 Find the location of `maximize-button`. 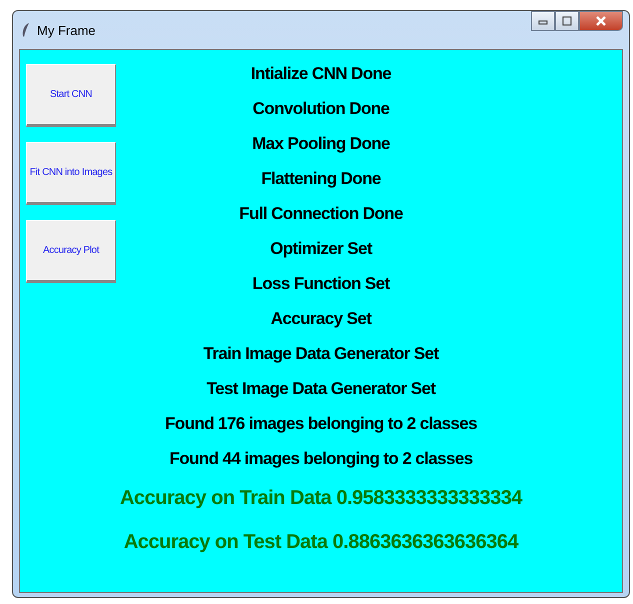

maximize-button is located at coordinates (567, 21).